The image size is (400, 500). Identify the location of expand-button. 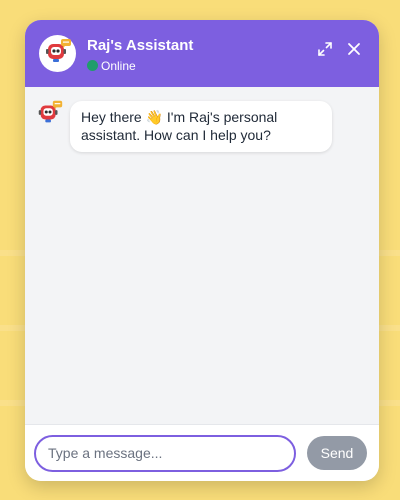
(325, 51).